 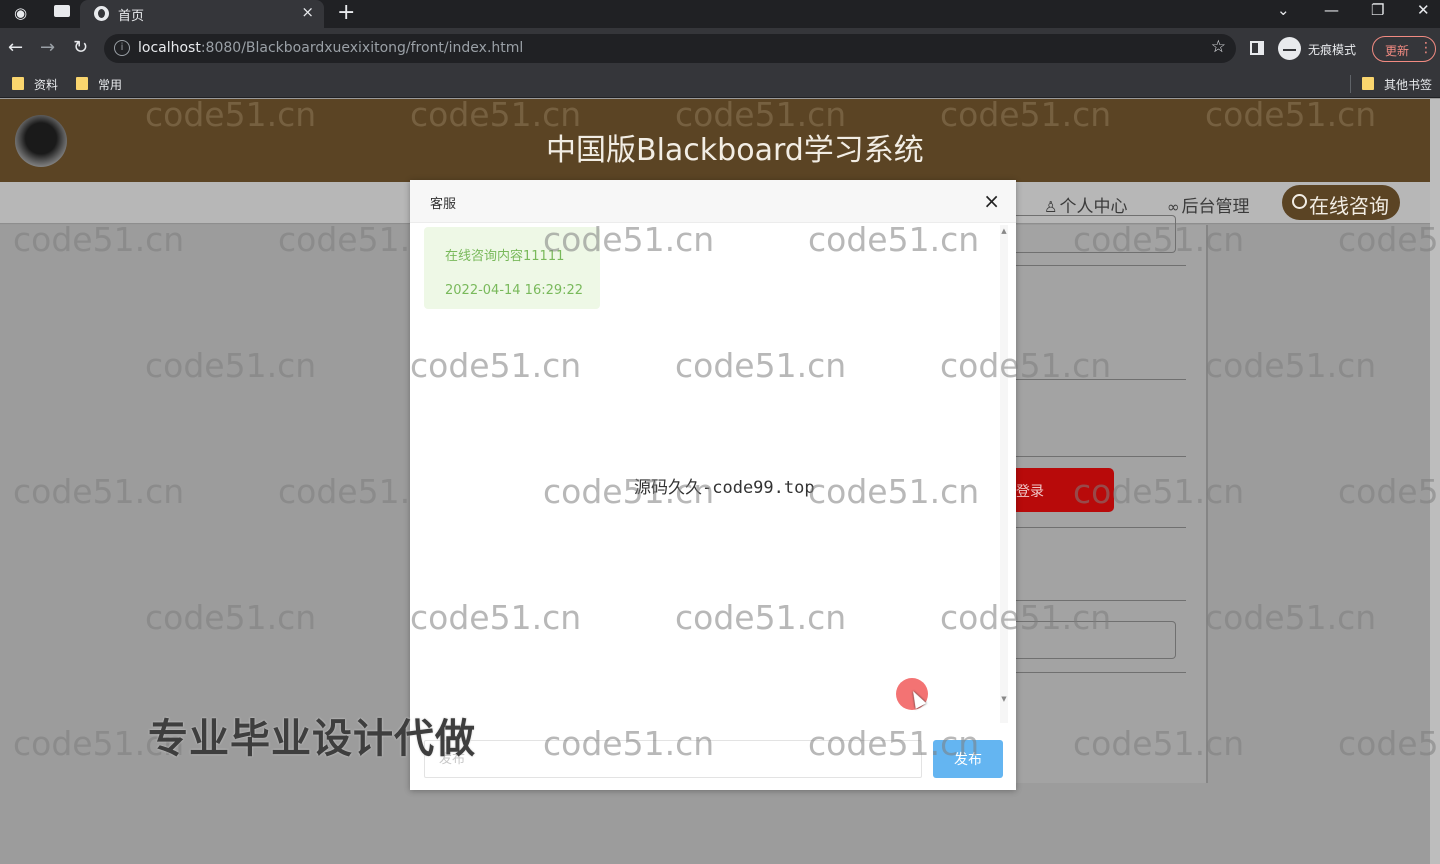 What do you see at coordinates (1332, 50) in the screenshot?
I see `incognito-label: 无痕模式` at bounding box center [1332, 50].